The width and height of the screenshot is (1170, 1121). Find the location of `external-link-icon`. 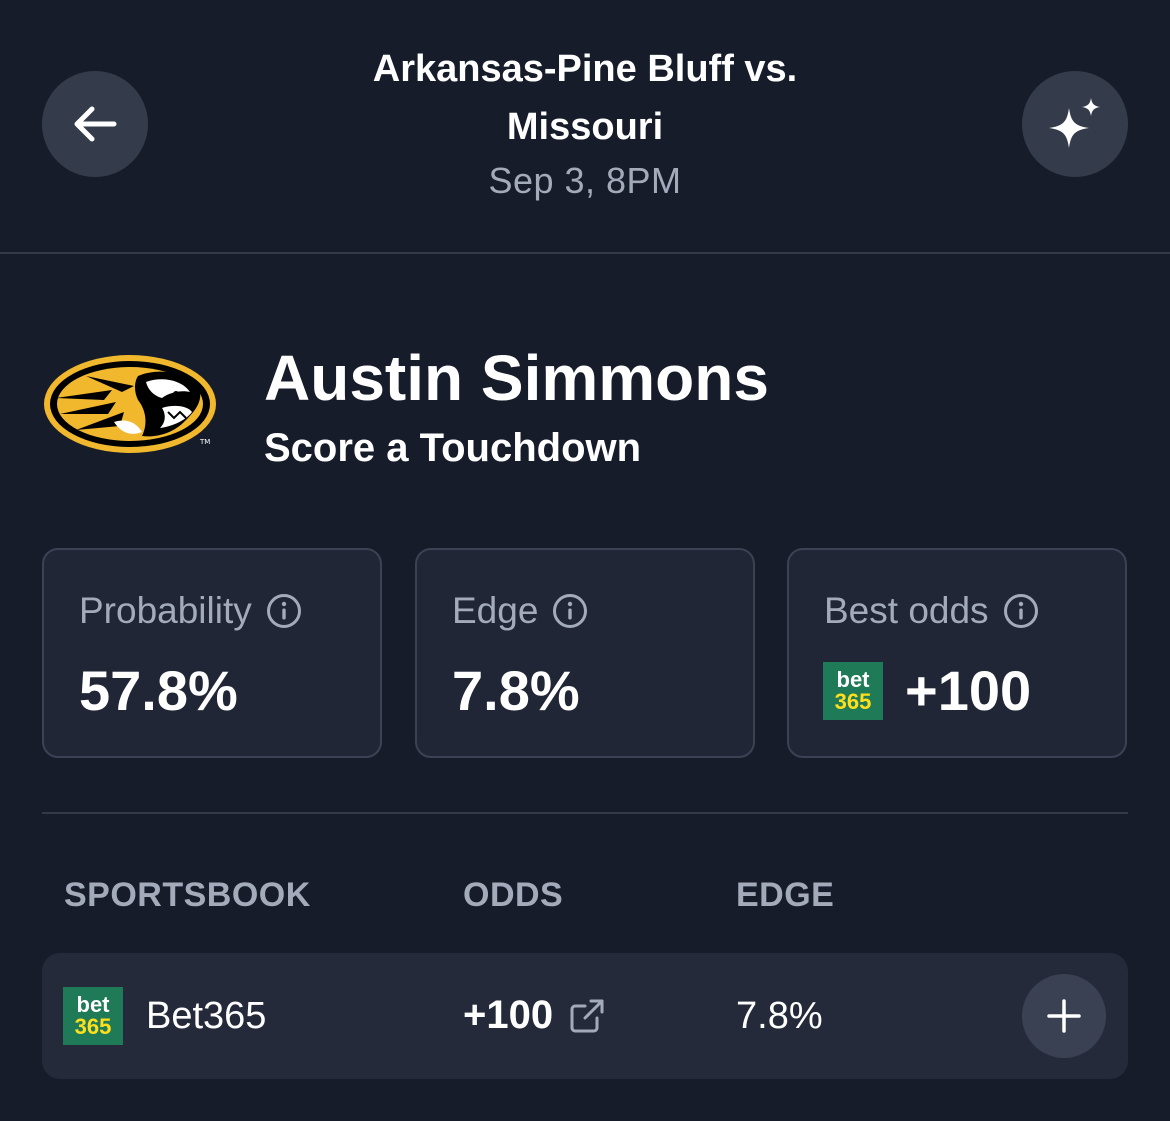

external-link-icon is located at coordinates (587, 1016).